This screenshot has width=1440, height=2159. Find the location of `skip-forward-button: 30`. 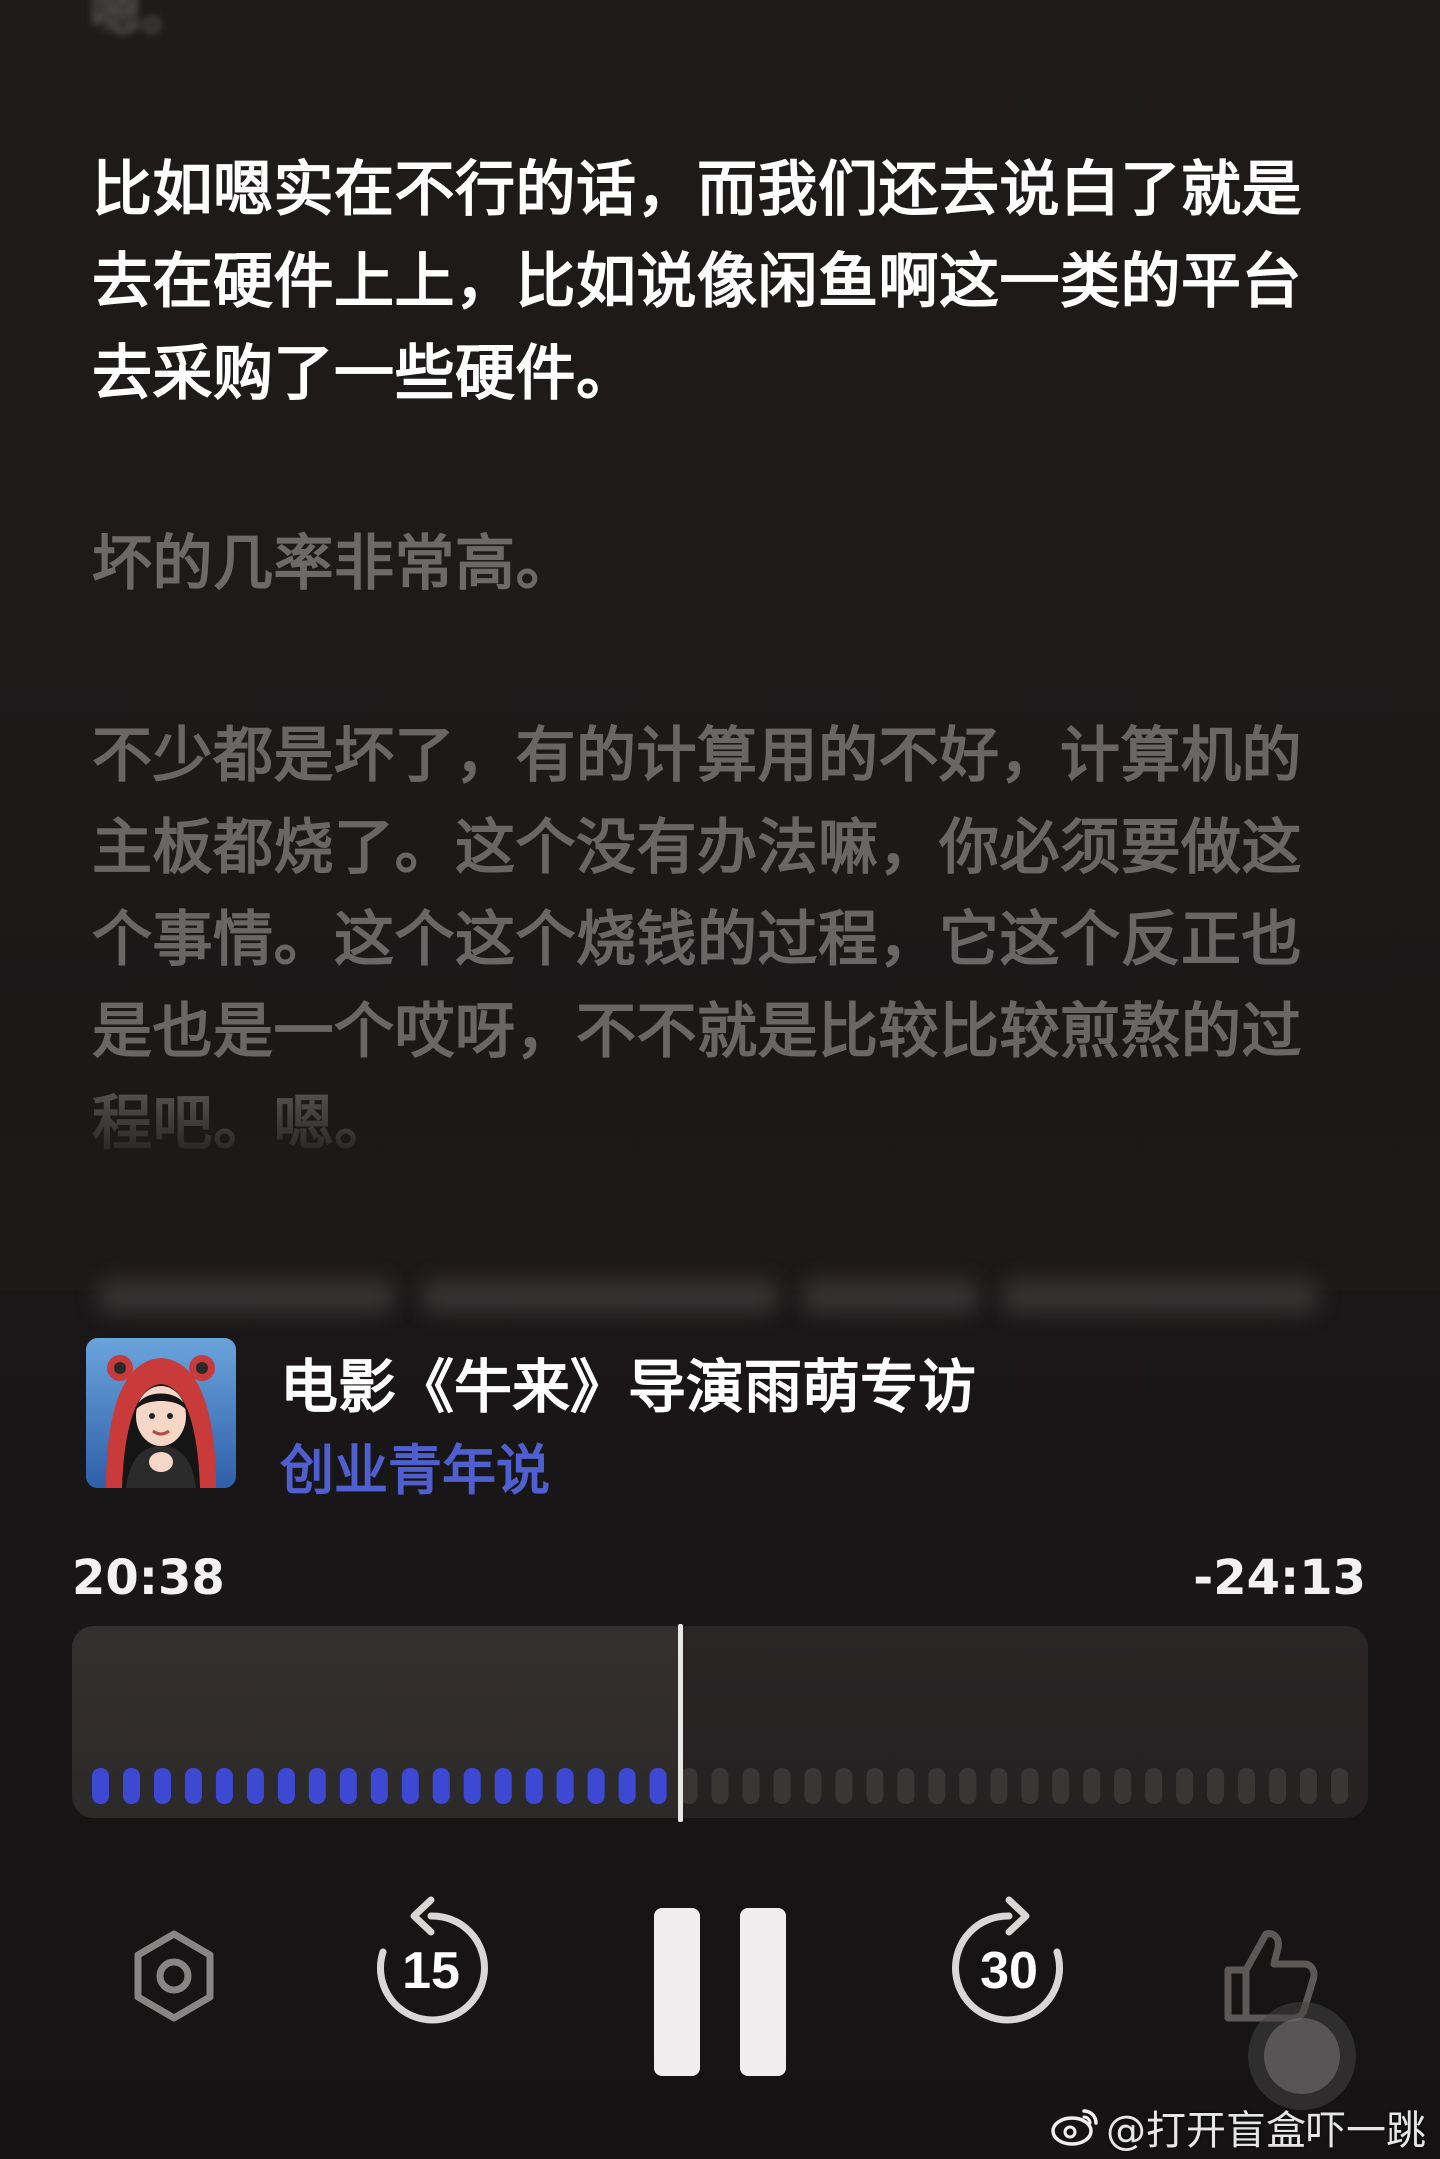

skip-forward-button: 30 is located at coordinates (1009, 1966).